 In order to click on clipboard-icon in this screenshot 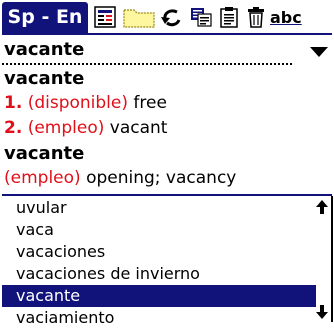, I will do `click(229, 17)`.